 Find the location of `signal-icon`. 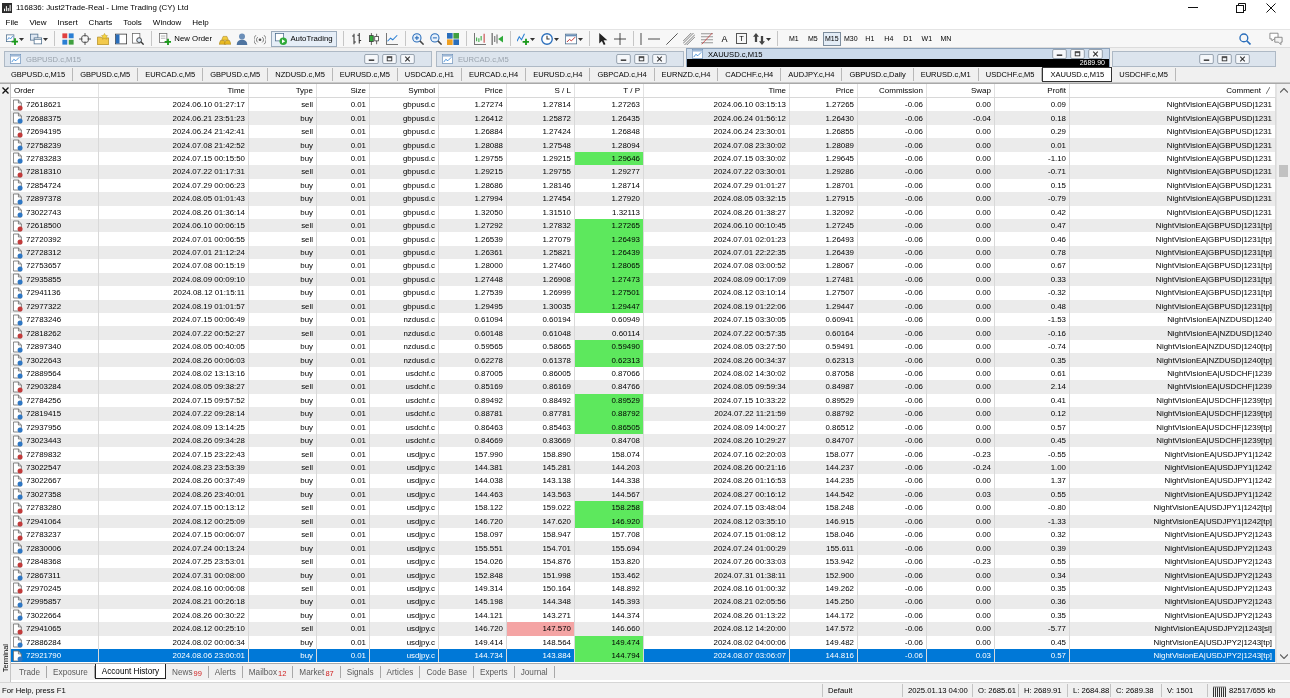

signal-icon is located at coordinates (259, 38).